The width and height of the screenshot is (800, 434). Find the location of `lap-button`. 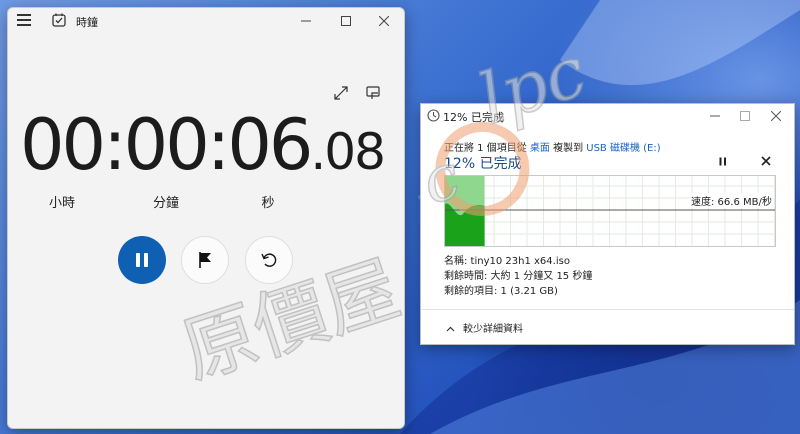

lap-button is located at coordinates (205, 260).